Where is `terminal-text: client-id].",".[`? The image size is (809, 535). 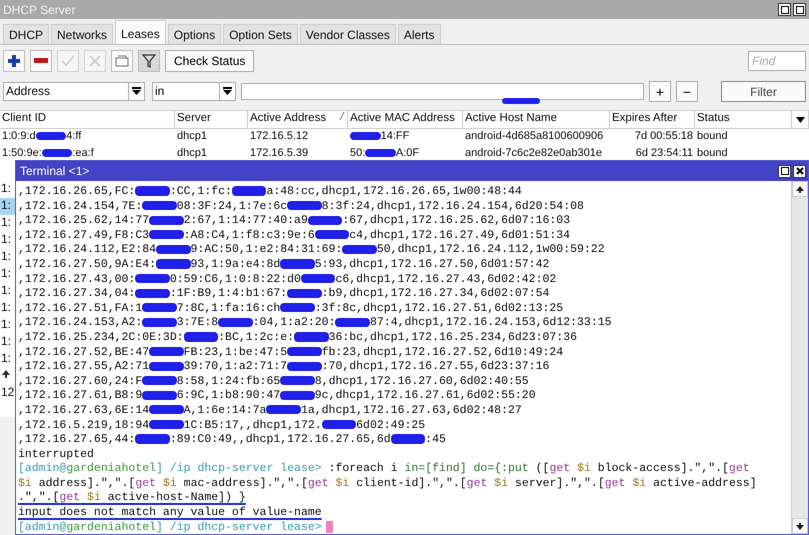
terminal-text: client-id].",".[ is located at coordinates (411, 483).